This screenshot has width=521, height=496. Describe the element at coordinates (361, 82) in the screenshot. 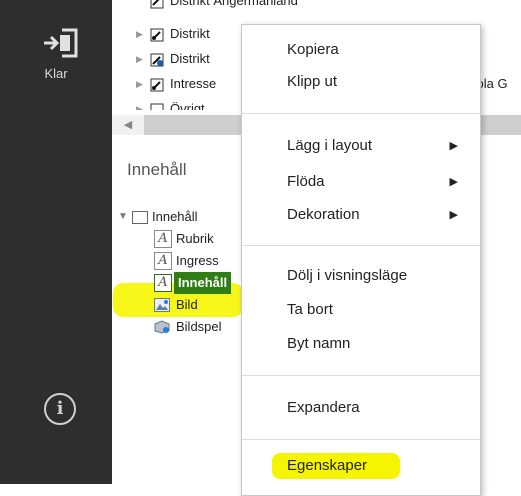

I see `menu-item-cut: Klipp ut` at that location.